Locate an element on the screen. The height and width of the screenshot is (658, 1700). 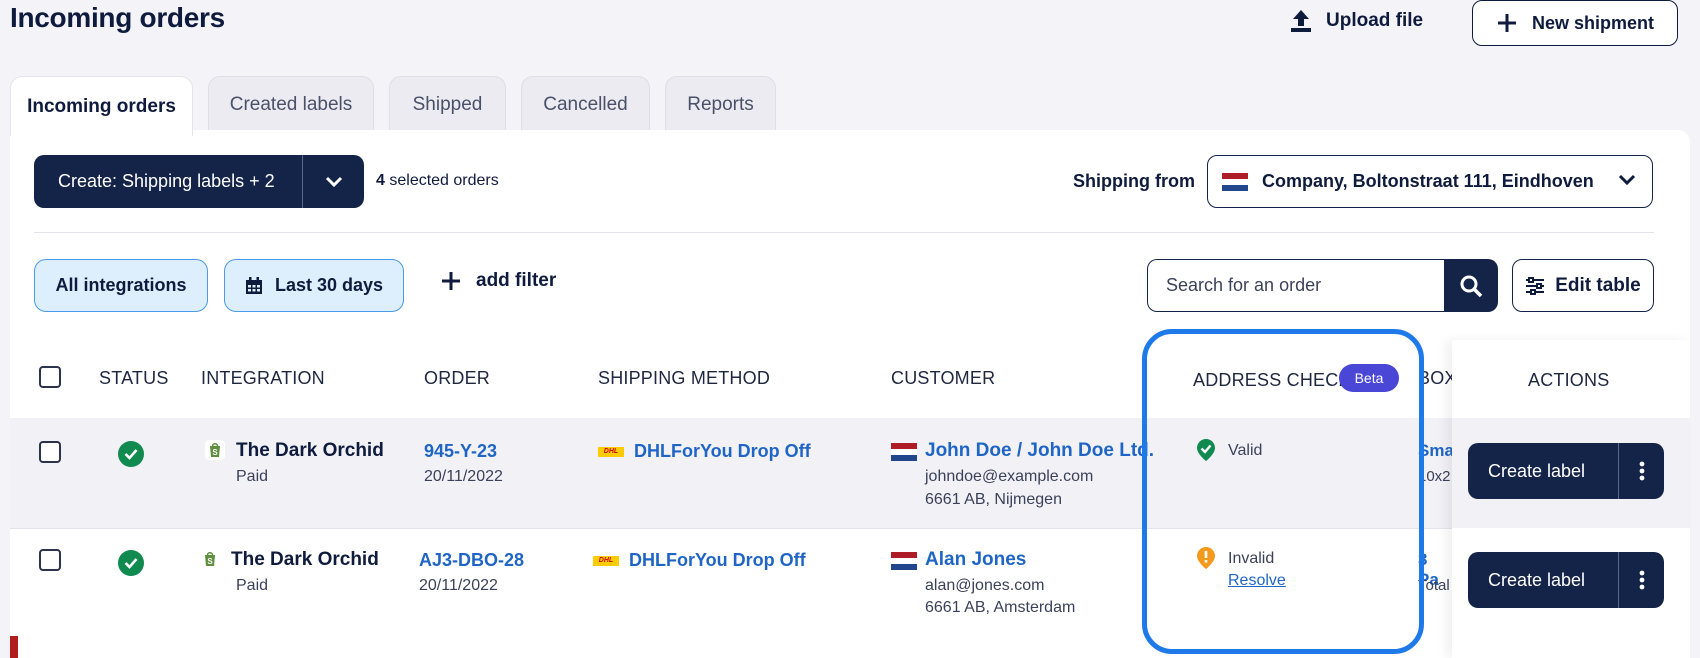
all-integrations-filter: All integrations is located at coordinates (121, 285).